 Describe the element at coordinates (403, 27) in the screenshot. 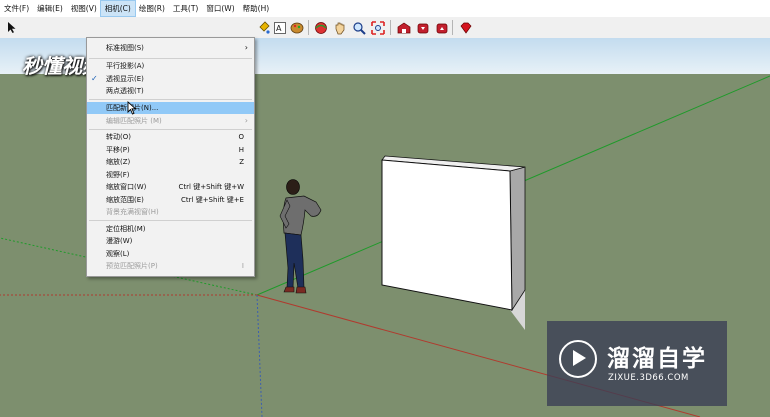

I see `warehouse-icon` at that location.